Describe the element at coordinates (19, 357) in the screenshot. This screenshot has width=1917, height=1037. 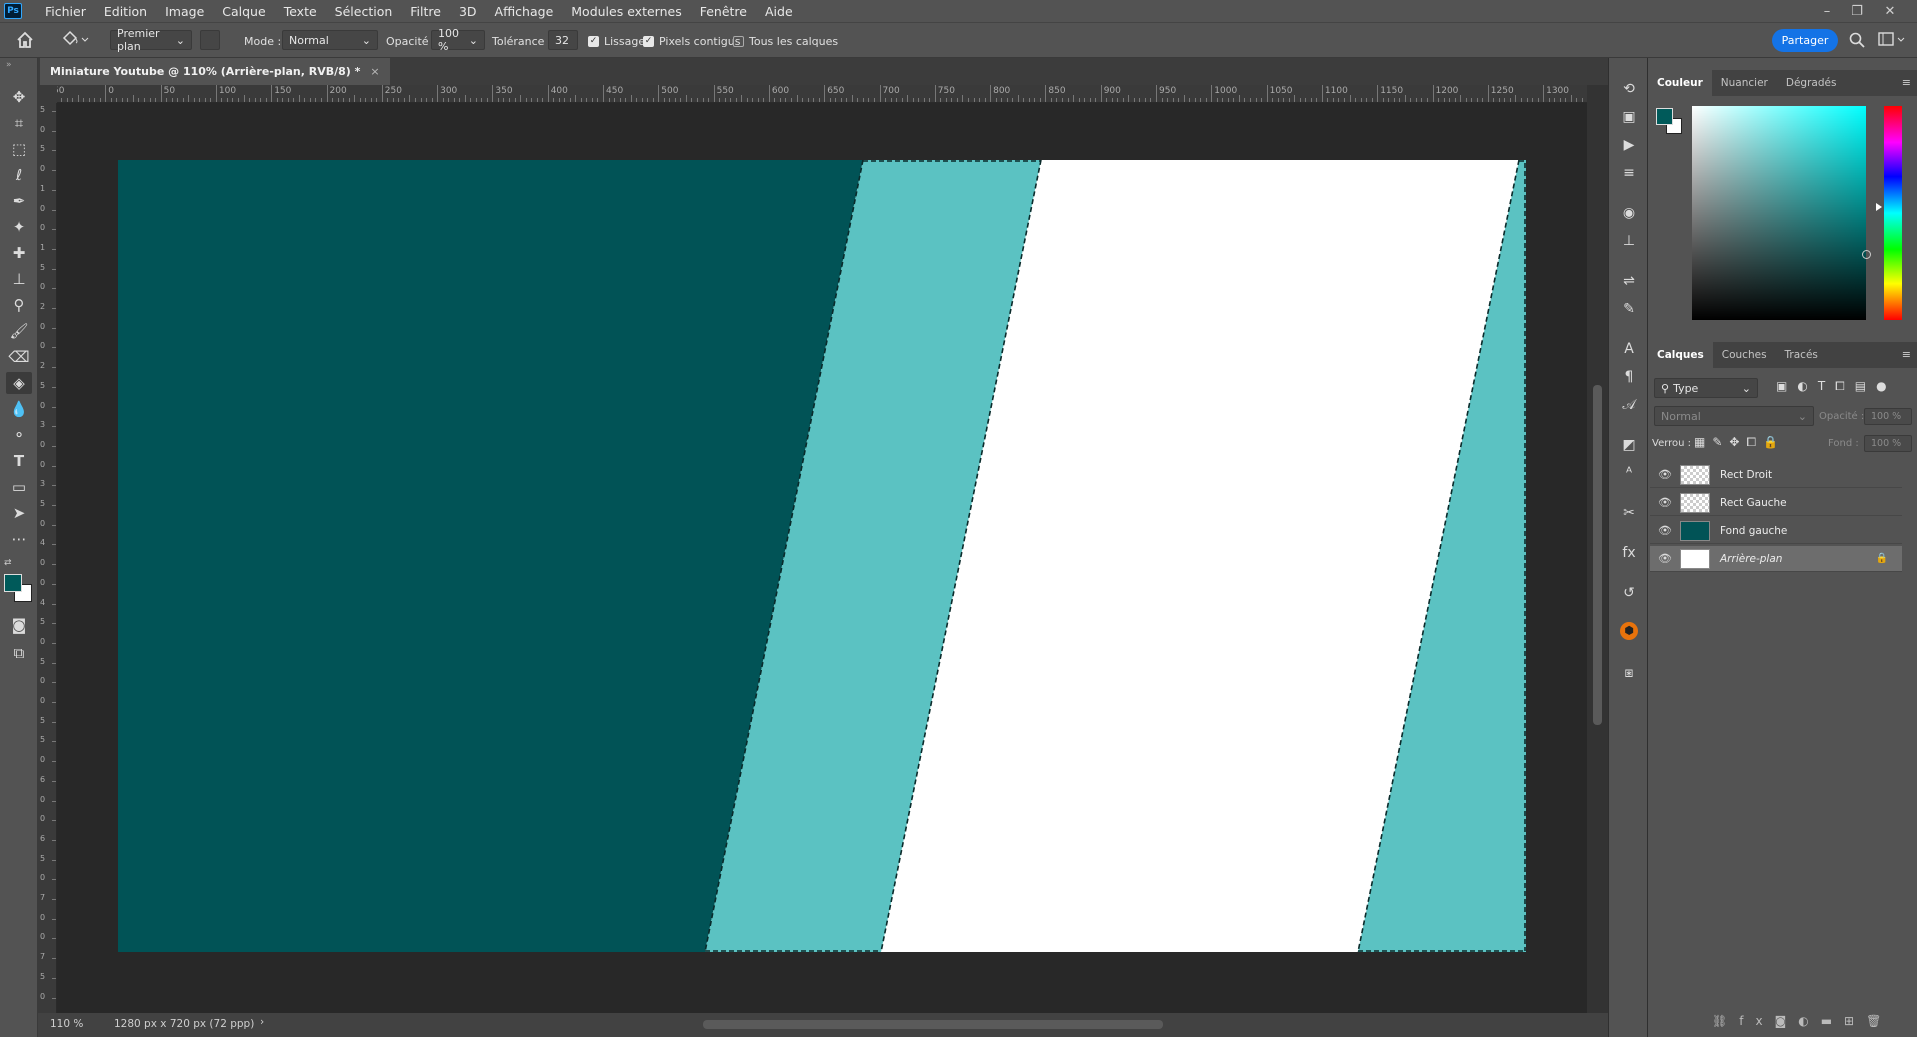
I see `eraser-tool-icon: ⌫` at that location.